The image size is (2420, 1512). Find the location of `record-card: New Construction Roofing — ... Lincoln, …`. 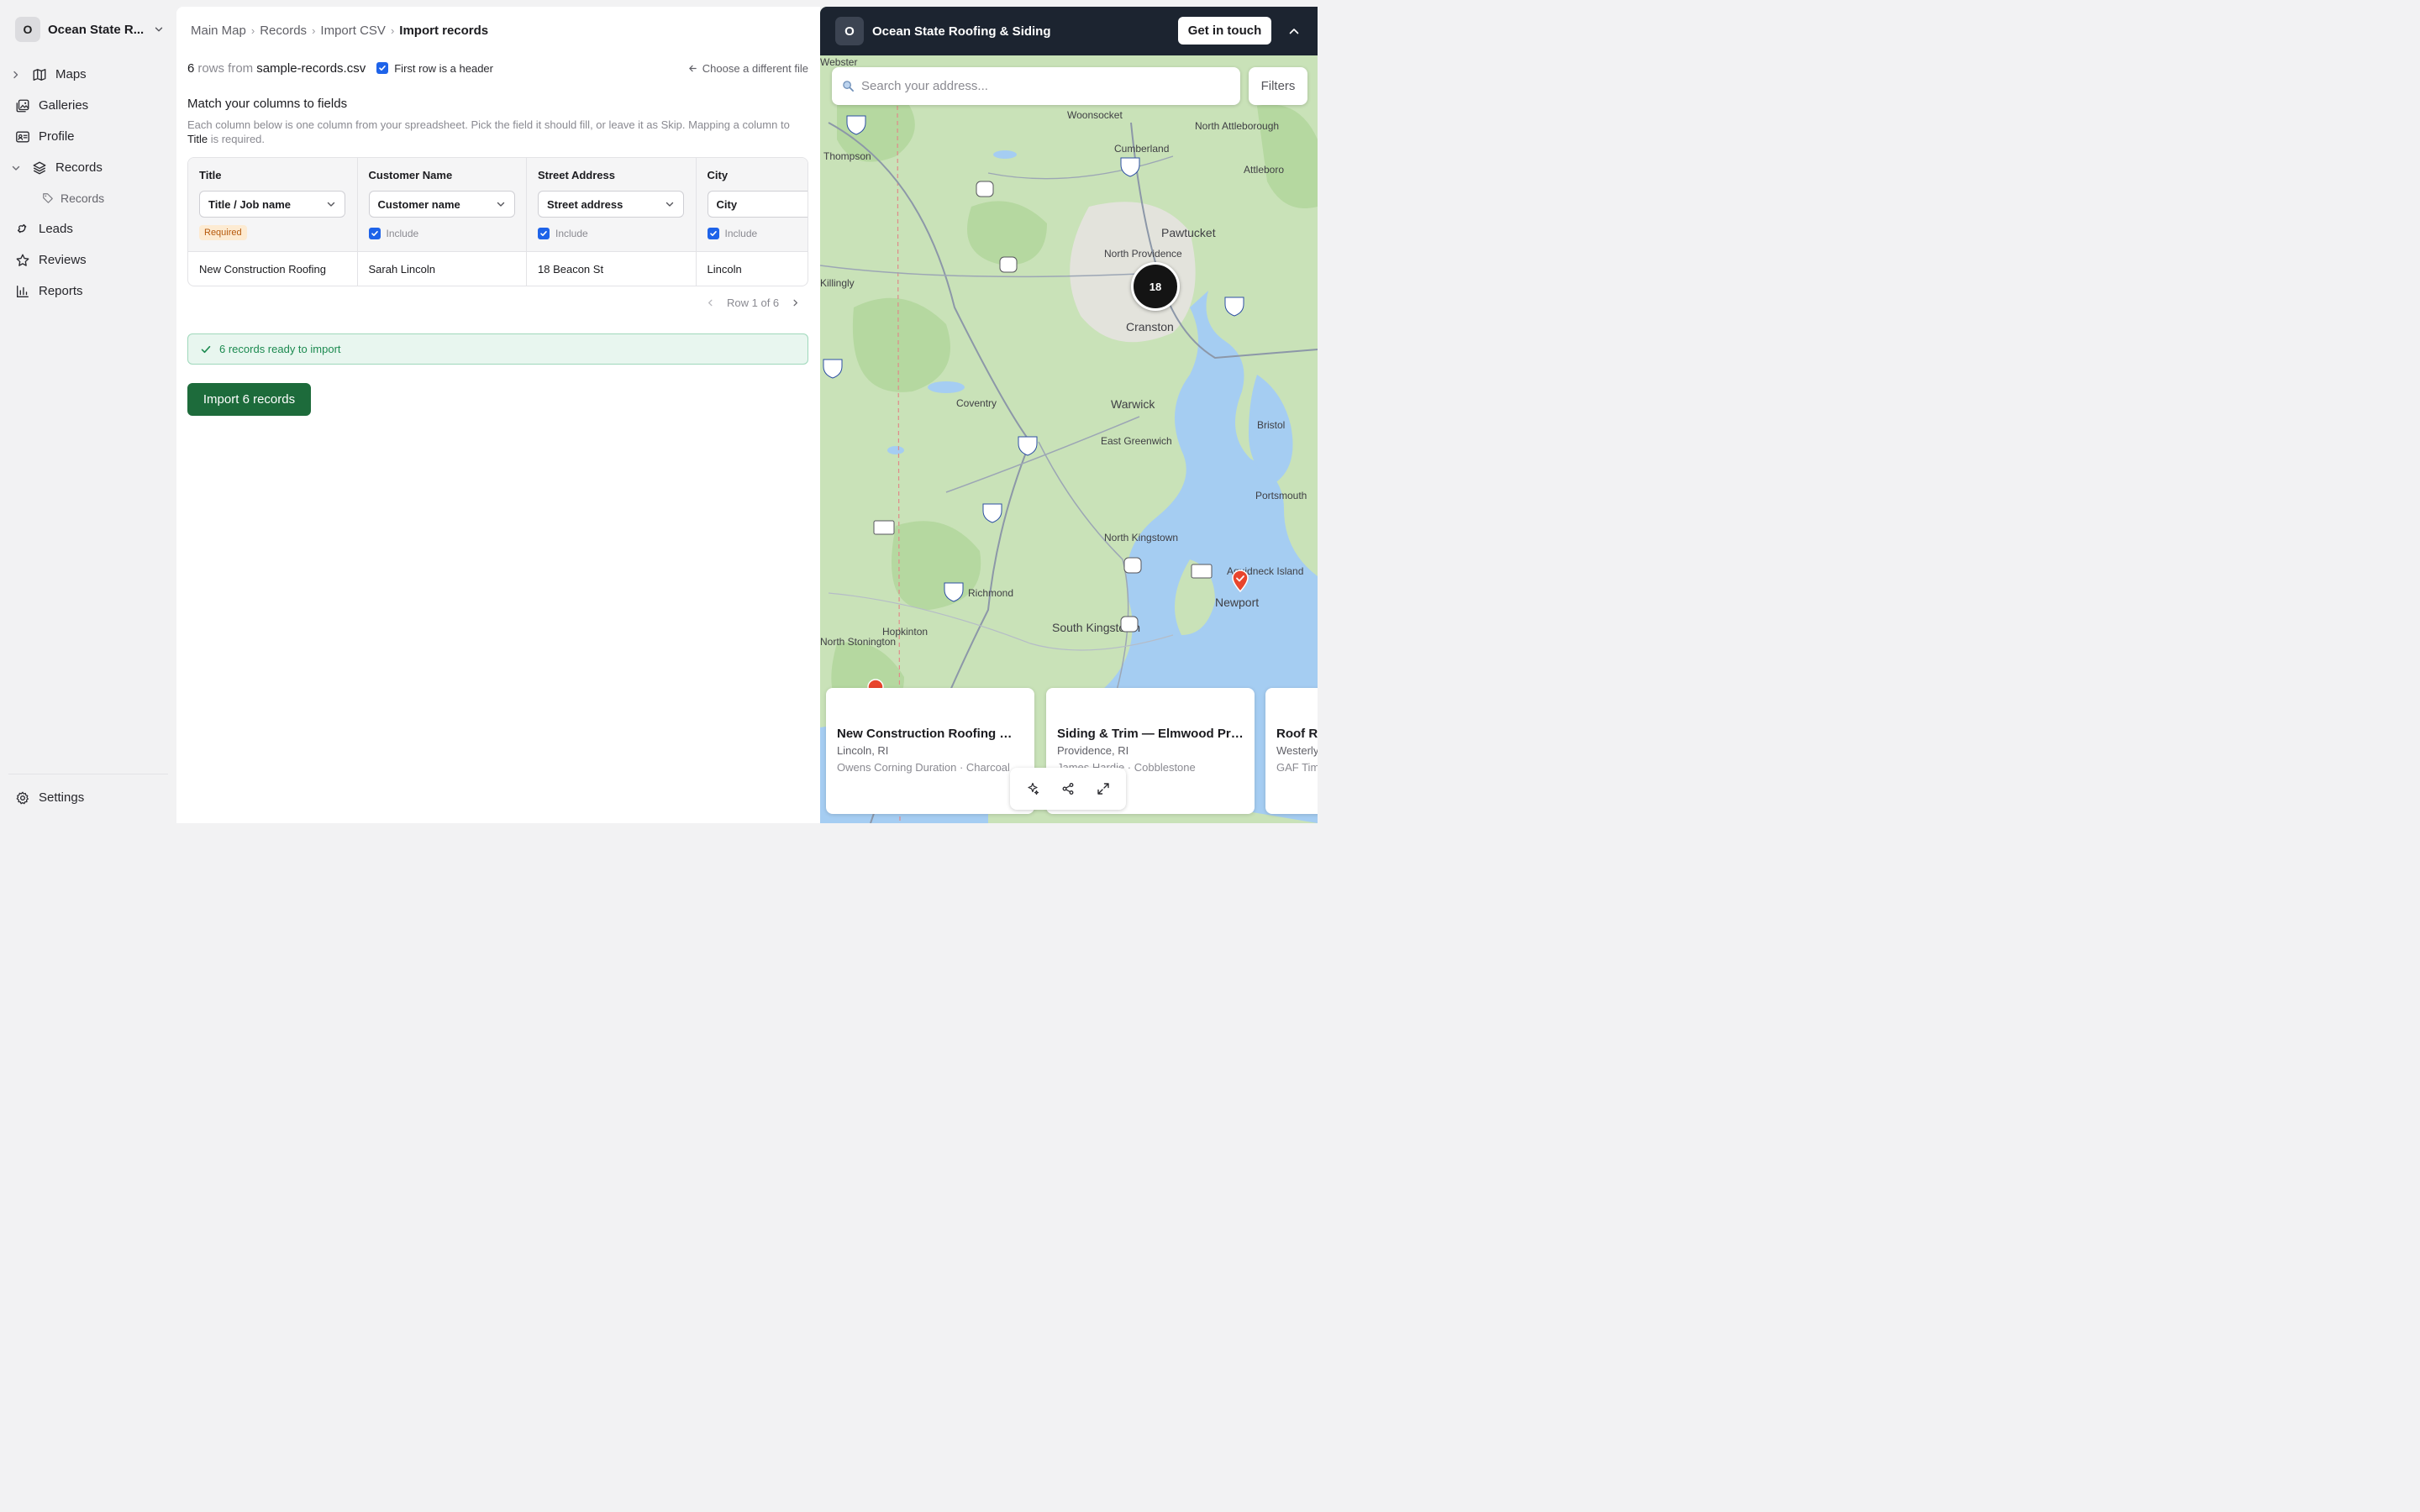

record-card: New Construction Roofing — ... Lincoln, … is located at coordinates (930, 751).